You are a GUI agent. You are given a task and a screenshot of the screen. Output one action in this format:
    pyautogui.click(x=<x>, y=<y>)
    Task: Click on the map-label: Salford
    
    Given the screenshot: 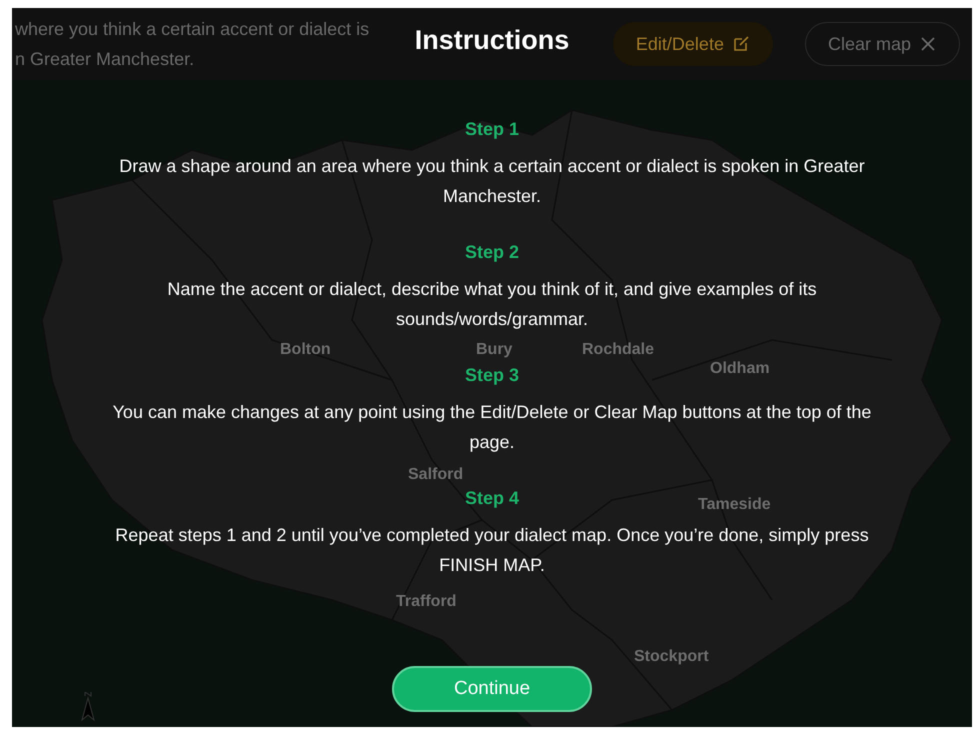 What is the action you would take?
    pyautogui.click(x=436, y=475)
    